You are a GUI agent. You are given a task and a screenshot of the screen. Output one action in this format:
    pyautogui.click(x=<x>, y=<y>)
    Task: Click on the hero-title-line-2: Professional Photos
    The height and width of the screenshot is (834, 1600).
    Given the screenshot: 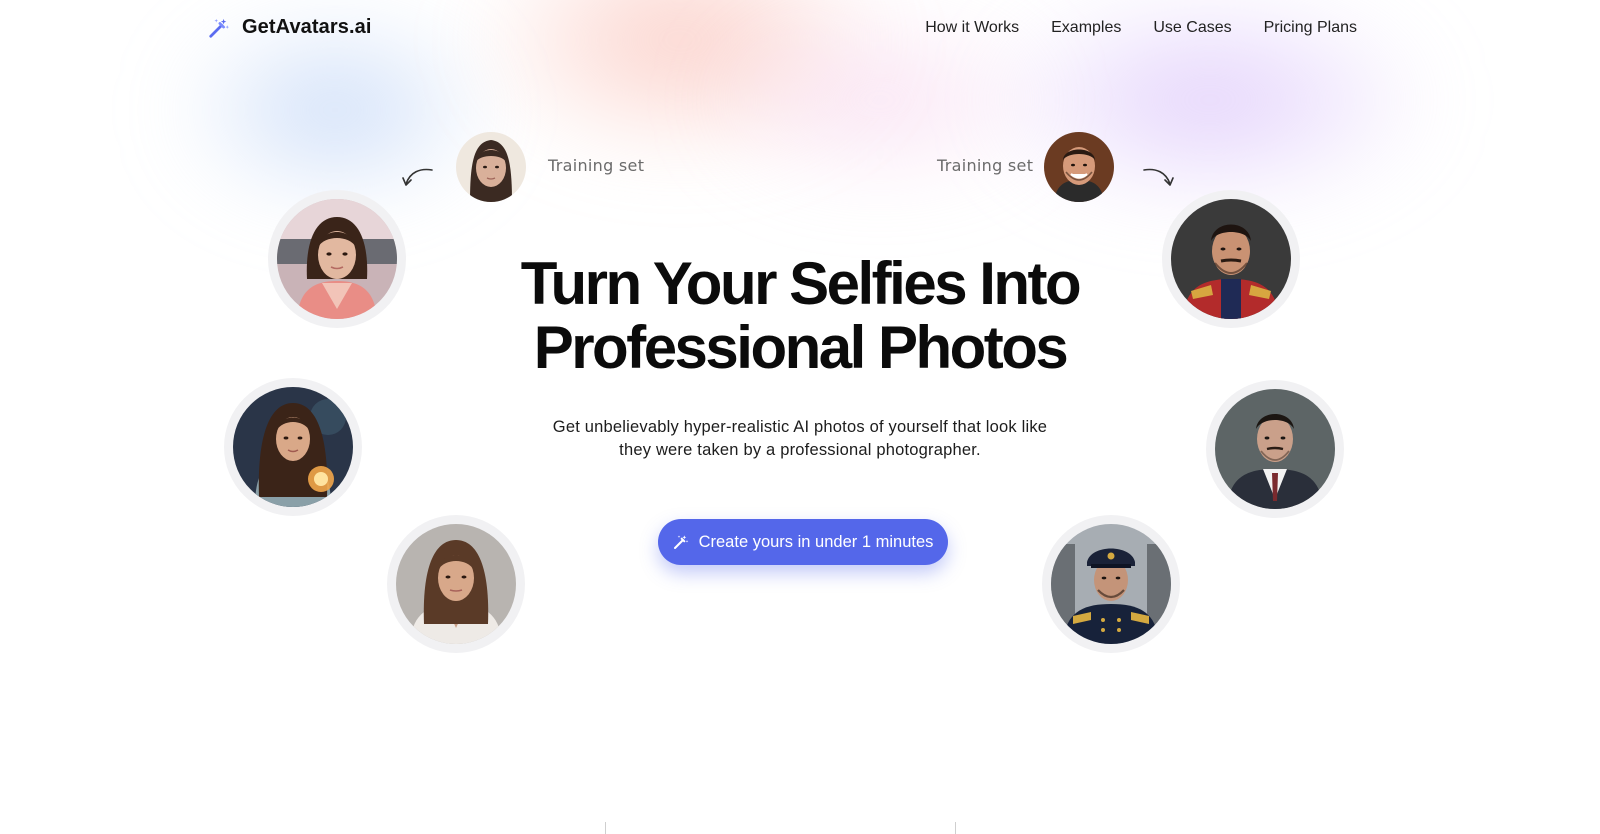 What is the action you would take?
    pyautogui.click(x=801, y=347)
    